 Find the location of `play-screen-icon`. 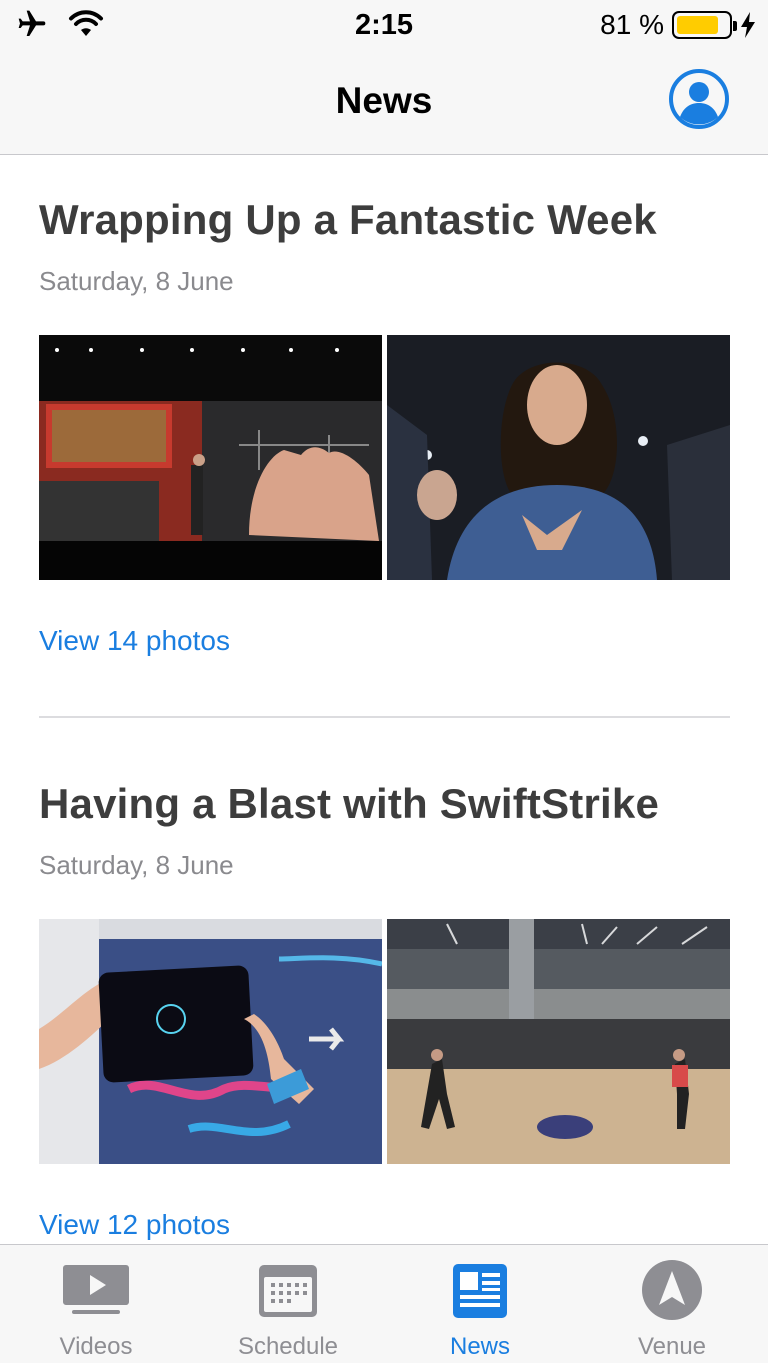

play-screen-icon is located at coordinates (96, 1289).